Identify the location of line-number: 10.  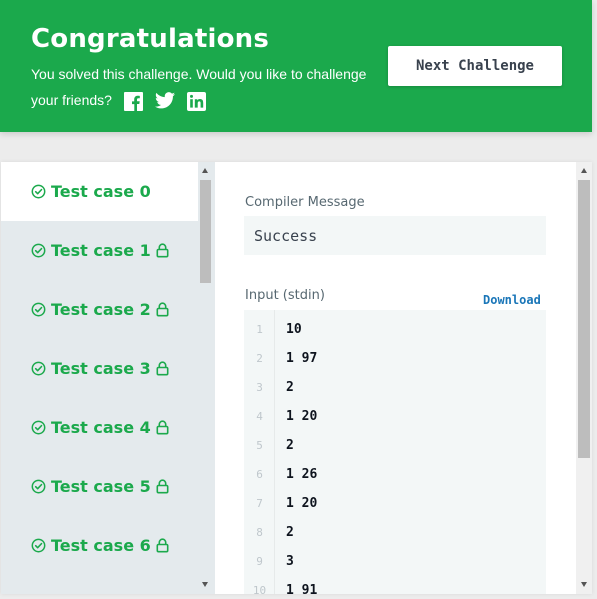
(259, 589).